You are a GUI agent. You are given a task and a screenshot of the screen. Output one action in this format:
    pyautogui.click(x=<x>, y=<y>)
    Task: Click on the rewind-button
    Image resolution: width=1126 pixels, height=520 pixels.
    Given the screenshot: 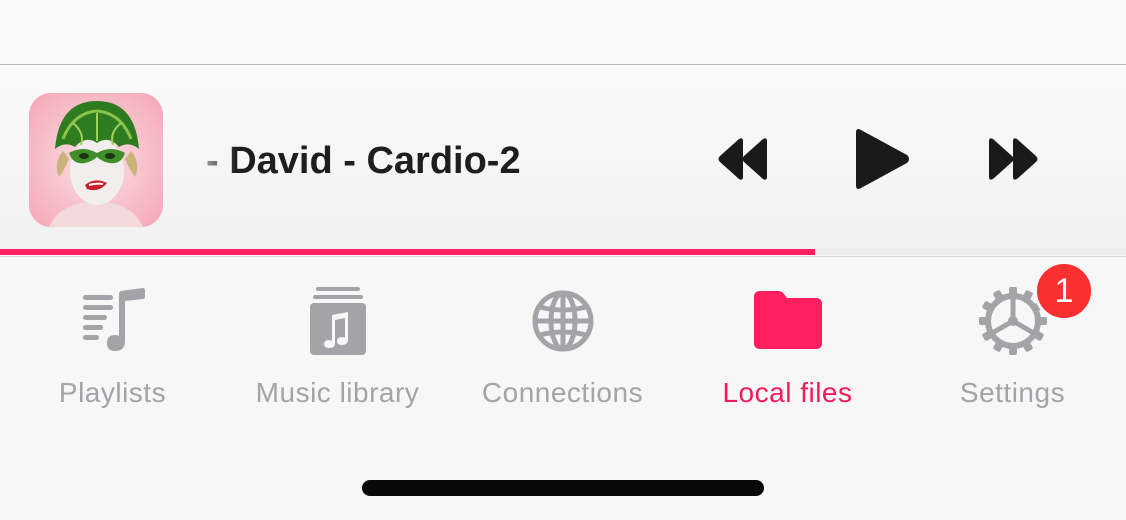 What is the action you would take?
    pyautogui.click(x=743, y=161)
    